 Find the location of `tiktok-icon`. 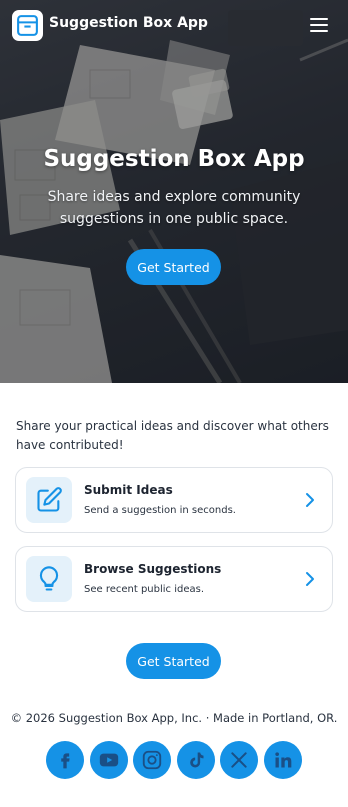

tiktok-icon is located at coordinates (196, 760).